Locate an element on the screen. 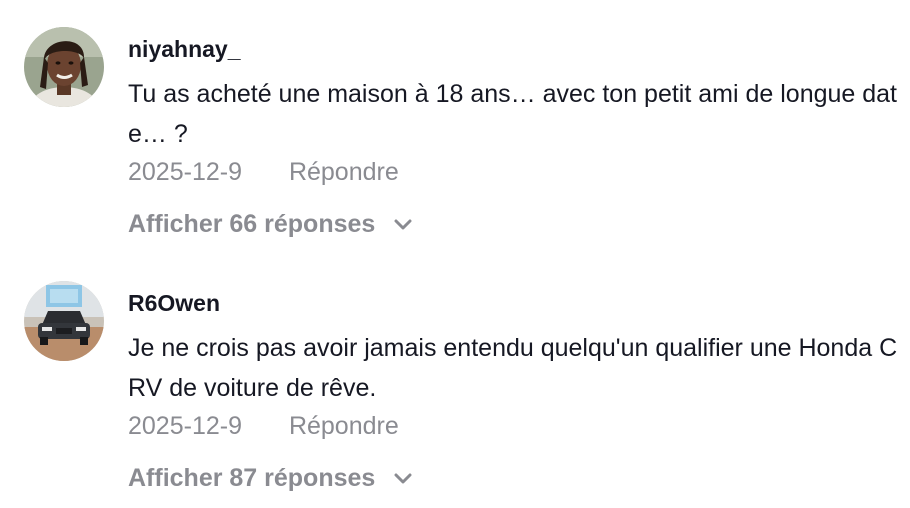 This screenshot has width=910, height=508. comment-username: R6Owen is located at coordinates (174, 303).